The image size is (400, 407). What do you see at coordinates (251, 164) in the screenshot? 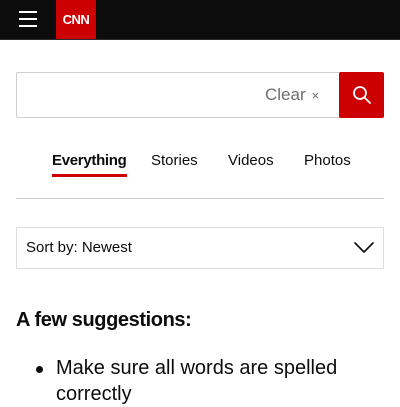
I see `tab-videos: Videos` at bounding box center [251, 164].